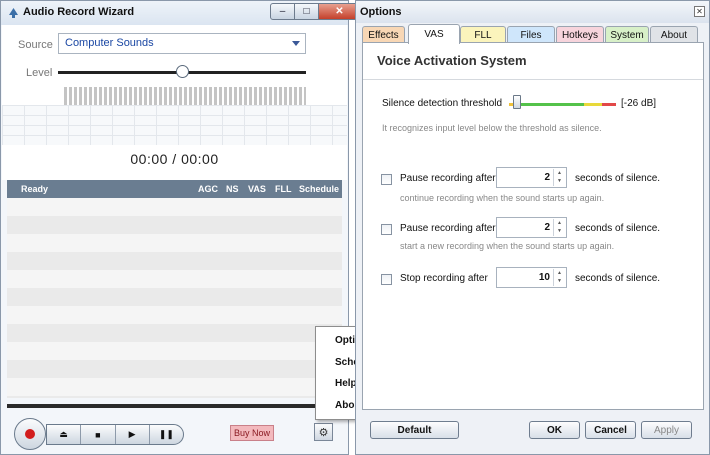 This screenshot has height=455, width=710. I want to click on row1-seconds-value: 2, so click(547, 177).